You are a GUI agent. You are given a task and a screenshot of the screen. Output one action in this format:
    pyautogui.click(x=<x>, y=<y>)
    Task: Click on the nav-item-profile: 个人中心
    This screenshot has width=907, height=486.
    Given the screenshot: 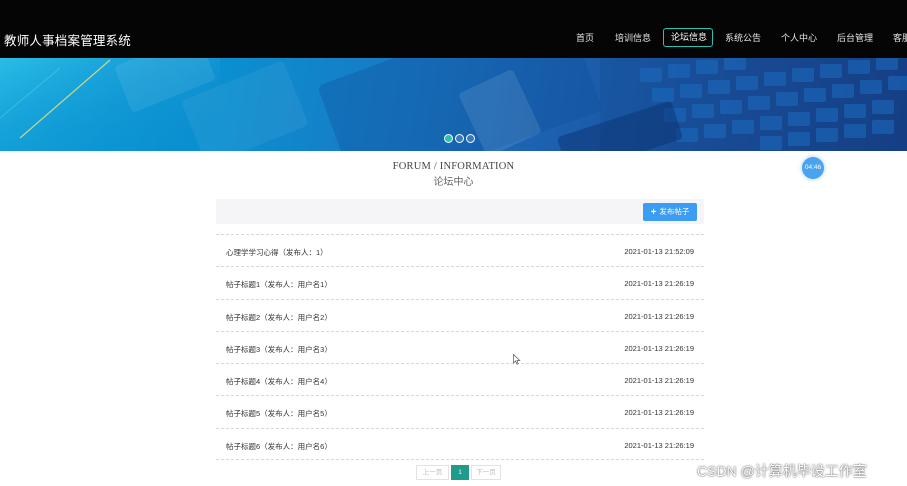 What is the action you would take?
    pyautogui.click(x=799, y=38)
    